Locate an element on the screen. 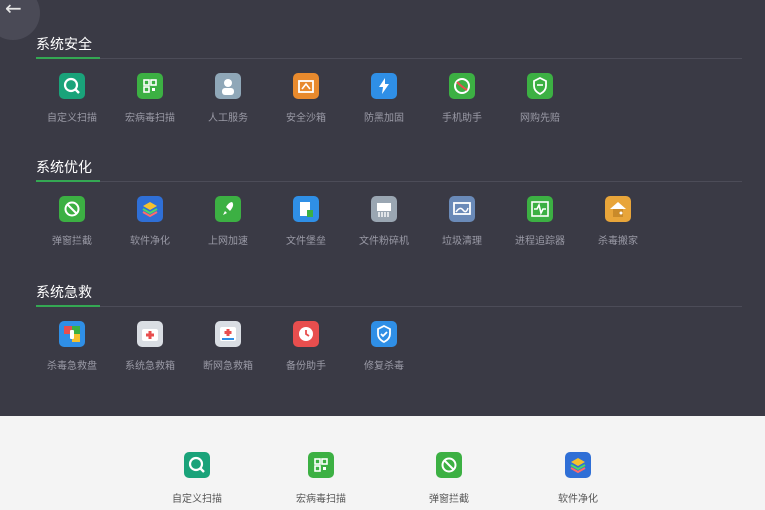  section-title-text: 系统急救 is located at coordinates (64, 293).